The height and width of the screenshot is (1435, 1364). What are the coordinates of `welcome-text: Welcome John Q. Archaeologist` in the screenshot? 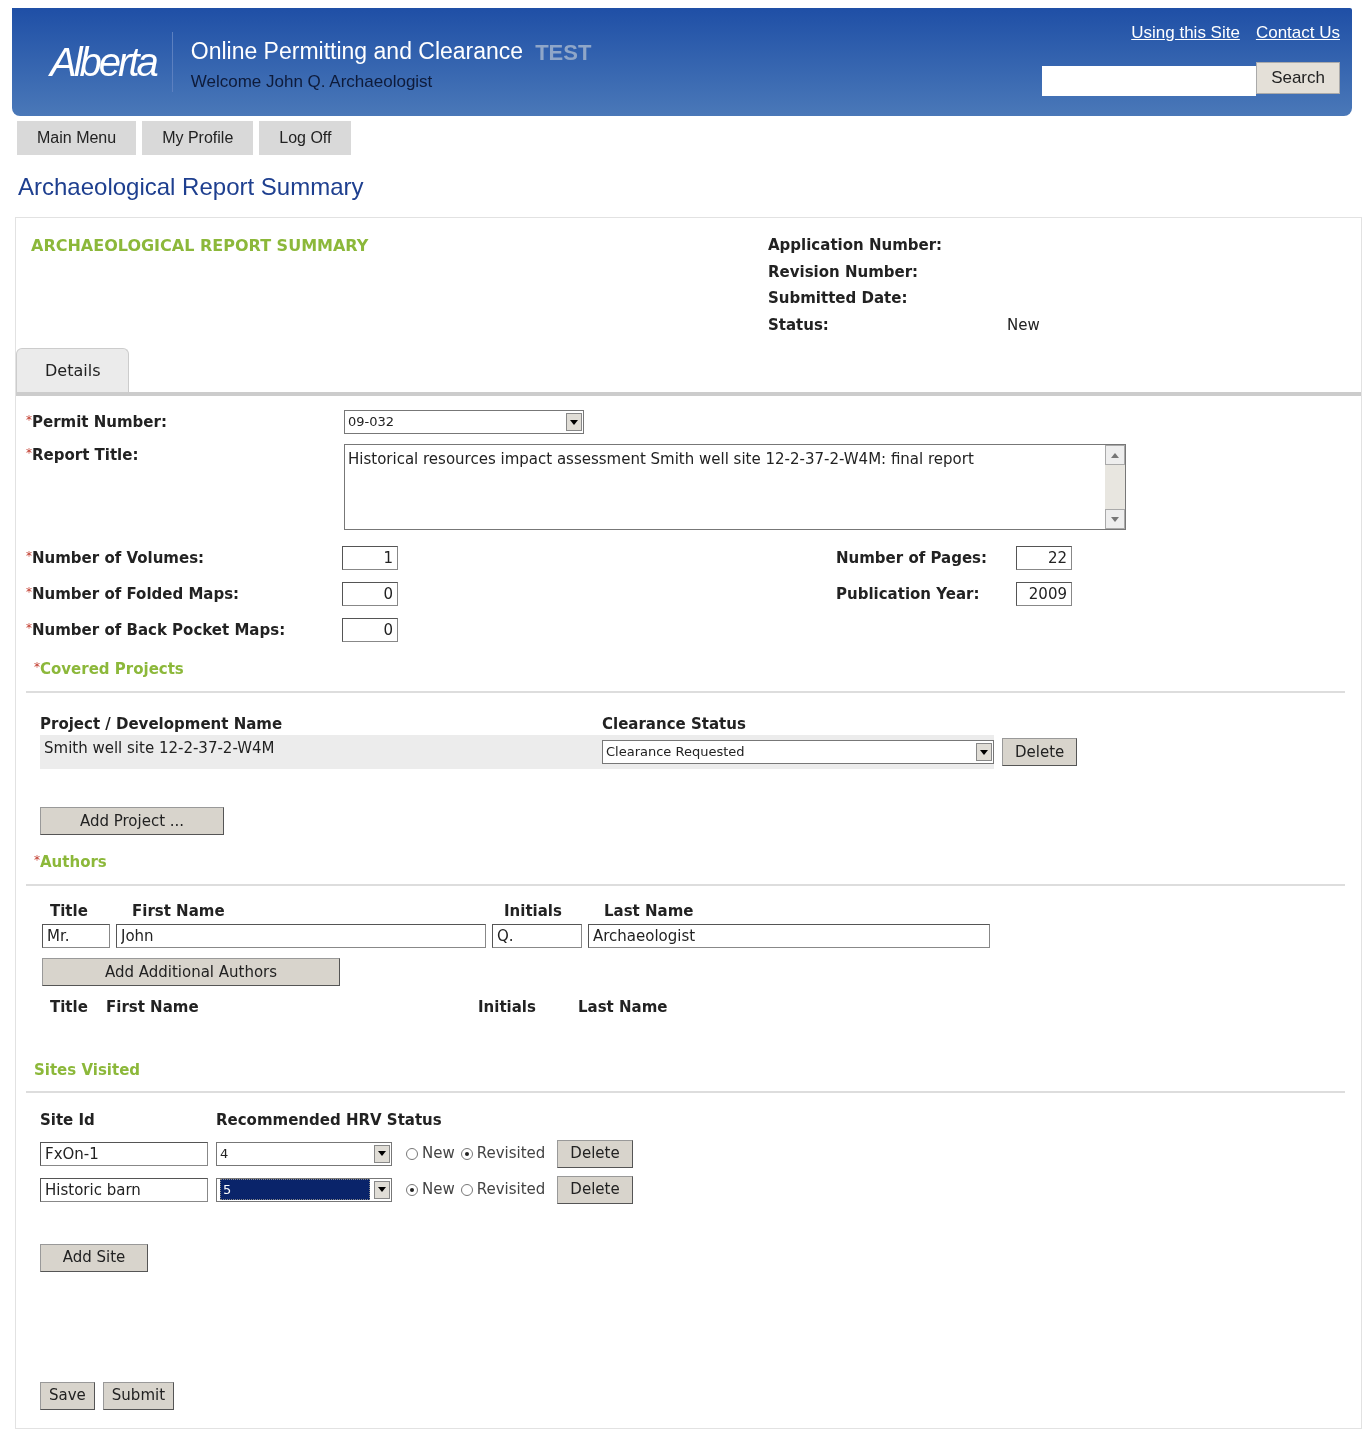 It's located at (312, 81).